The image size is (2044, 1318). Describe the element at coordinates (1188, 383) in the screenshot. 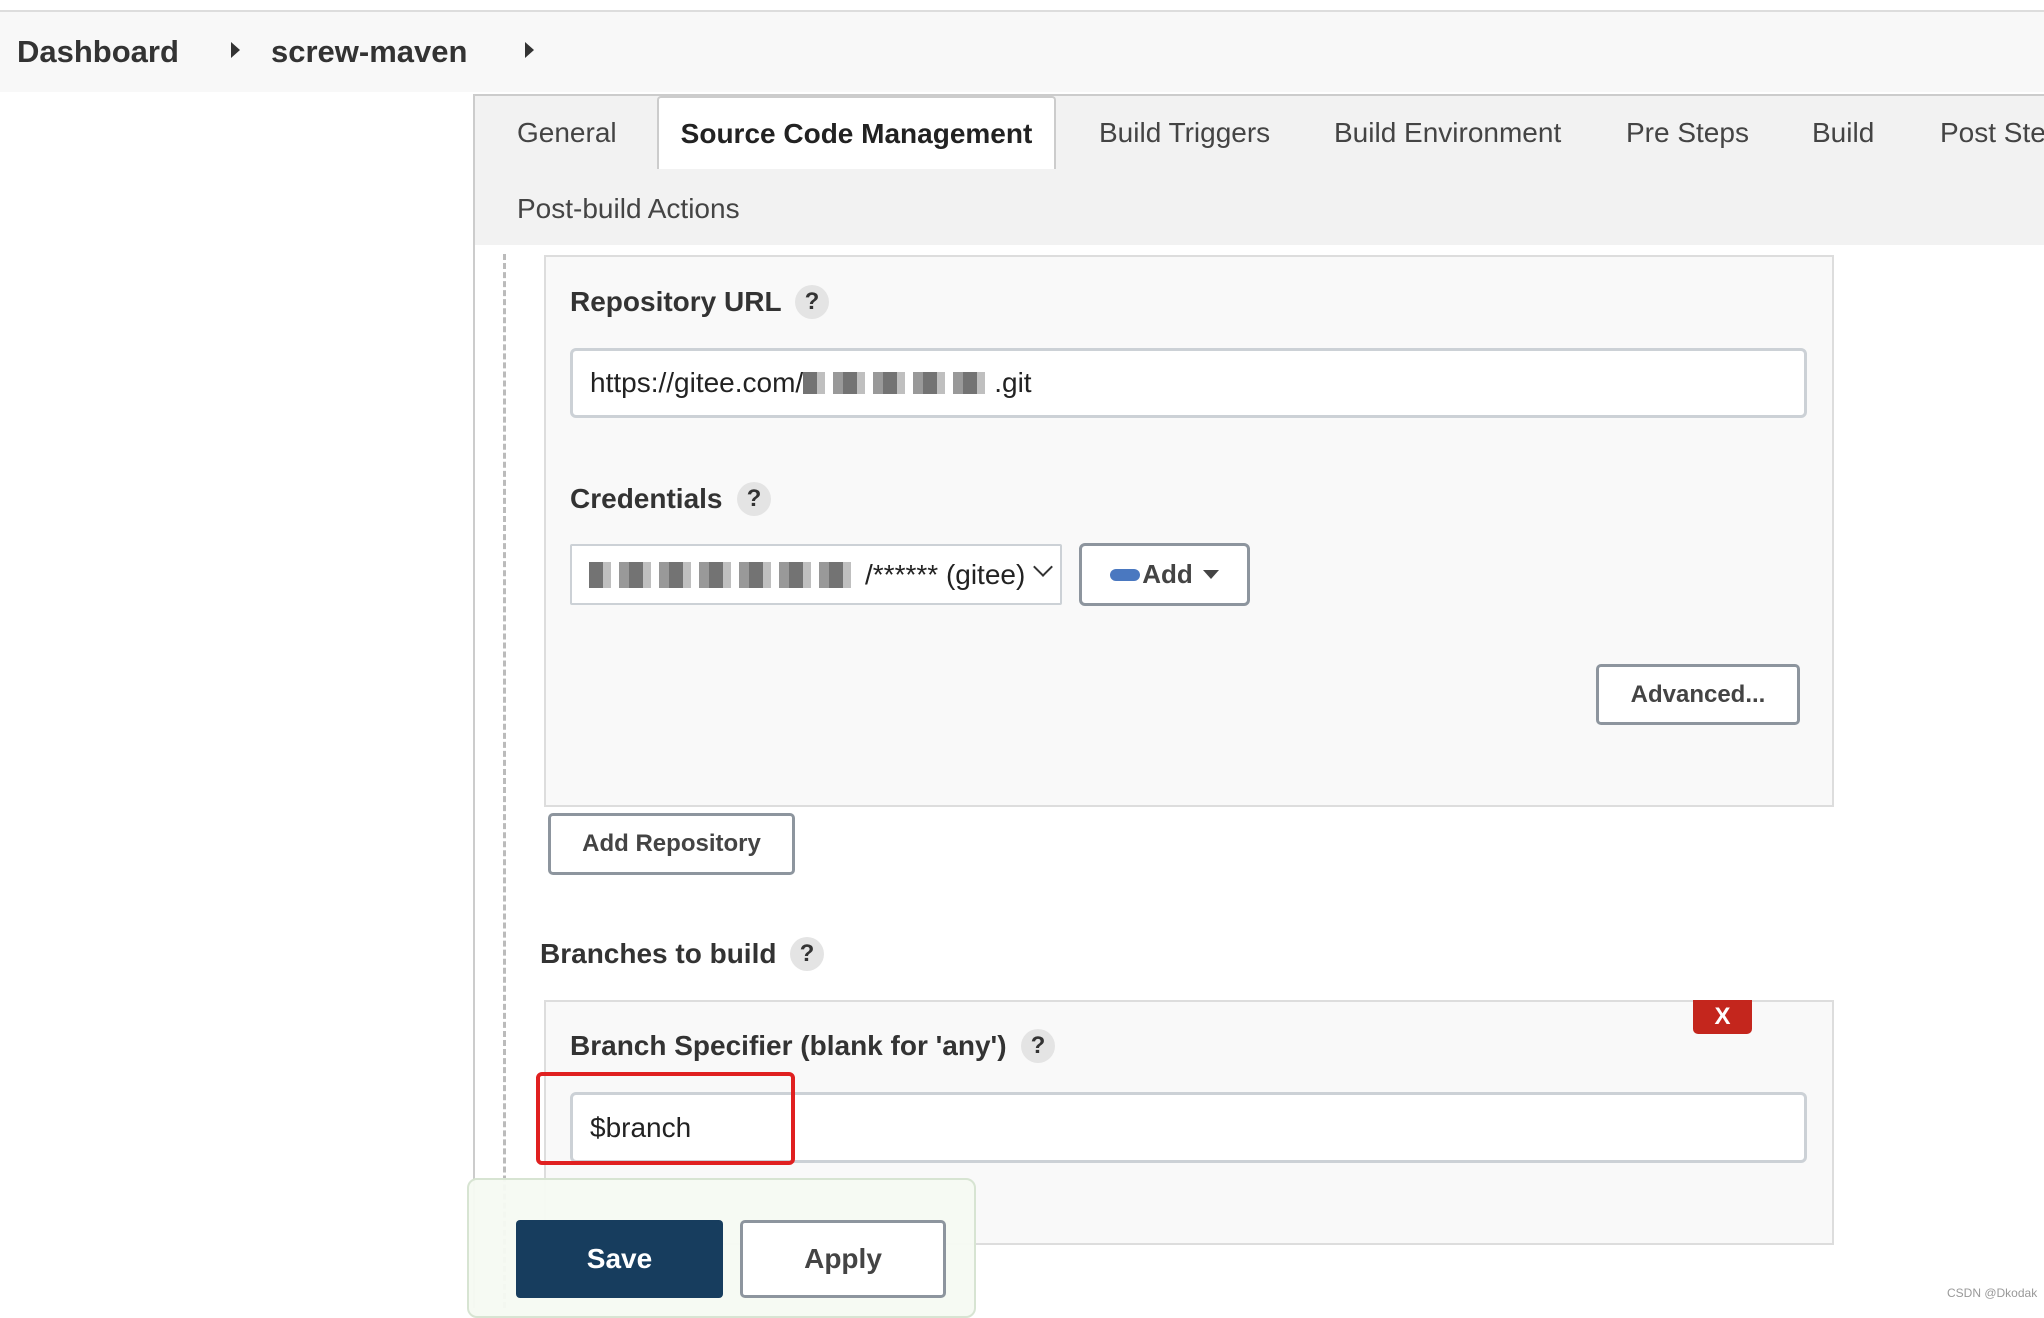

I see `repository-url-input: https://gitee.com/ .git` at that location.